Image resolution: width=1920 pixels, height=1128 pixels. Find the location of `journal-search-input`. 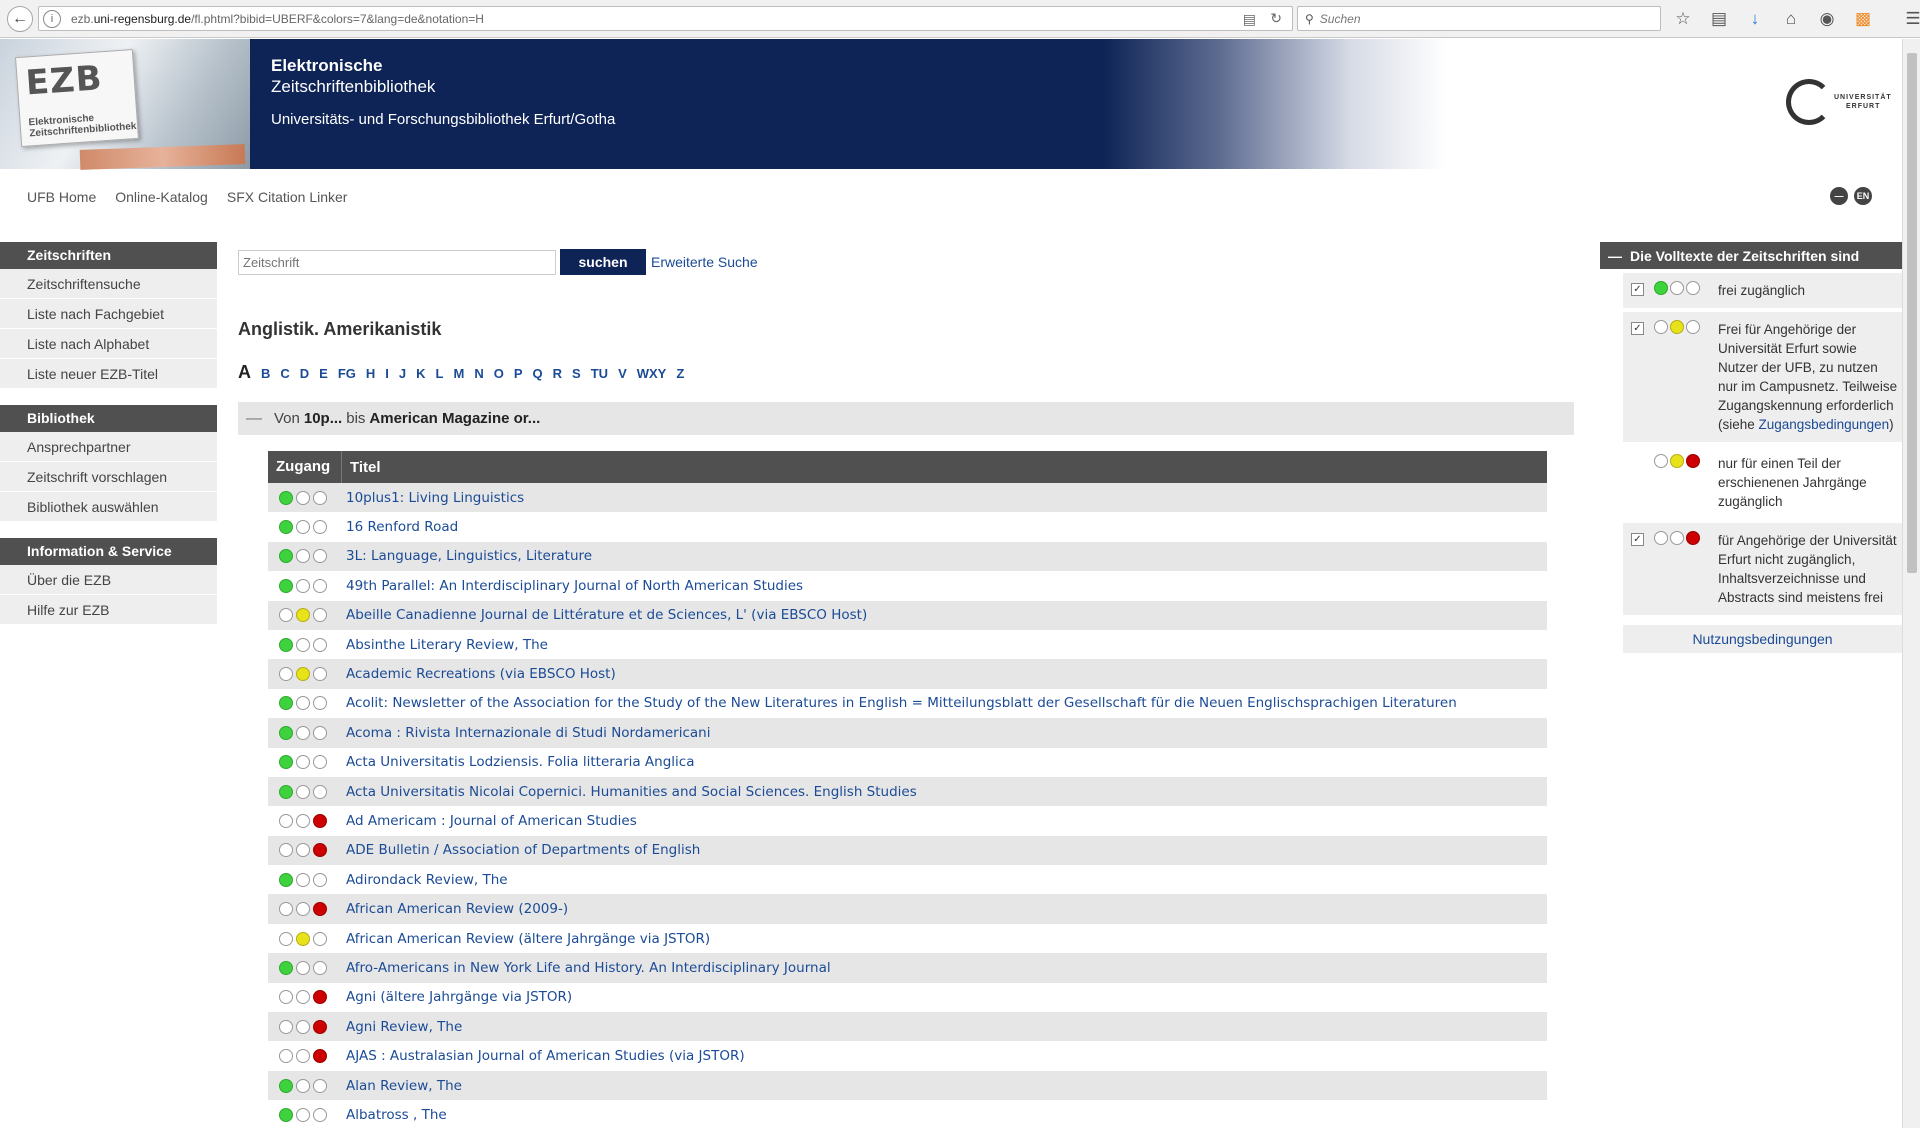

journal-search-input is located at coordinates (397, 262).